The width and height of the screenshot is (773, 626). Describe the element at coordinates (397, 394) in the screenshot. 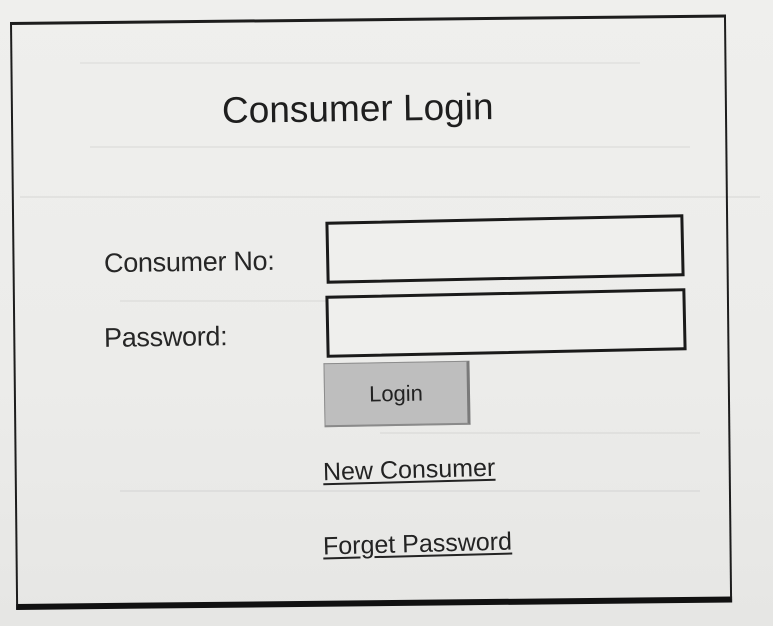

I see `login-button: Login` at that location.